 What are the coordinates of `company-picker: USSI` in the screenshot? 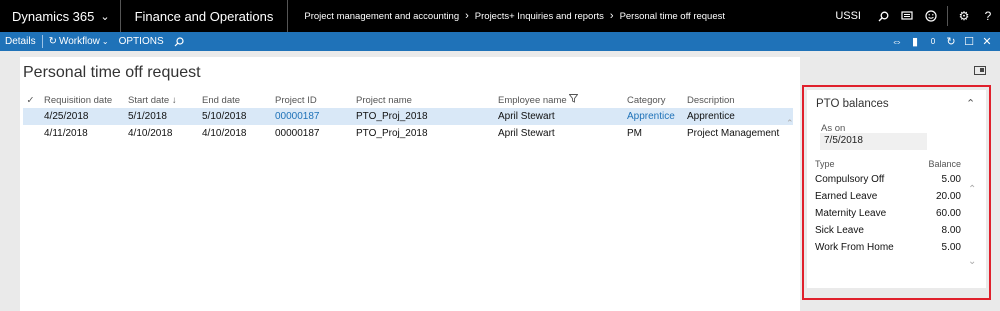 It's located at (848, 16).